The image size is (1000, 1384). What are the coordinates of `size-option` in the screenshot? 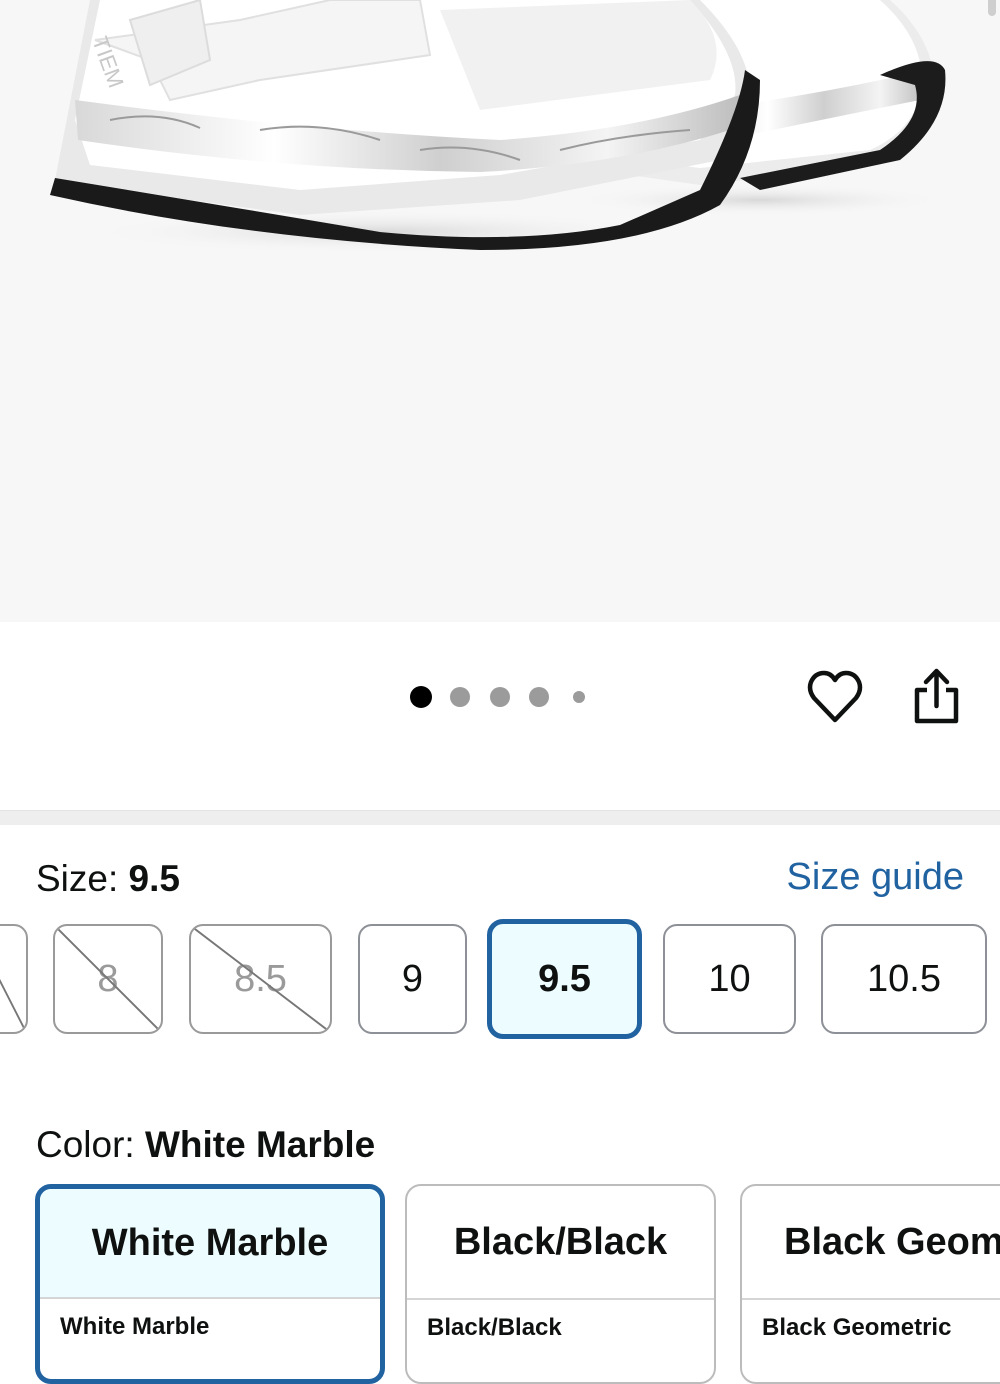 It's located at (14, 979).